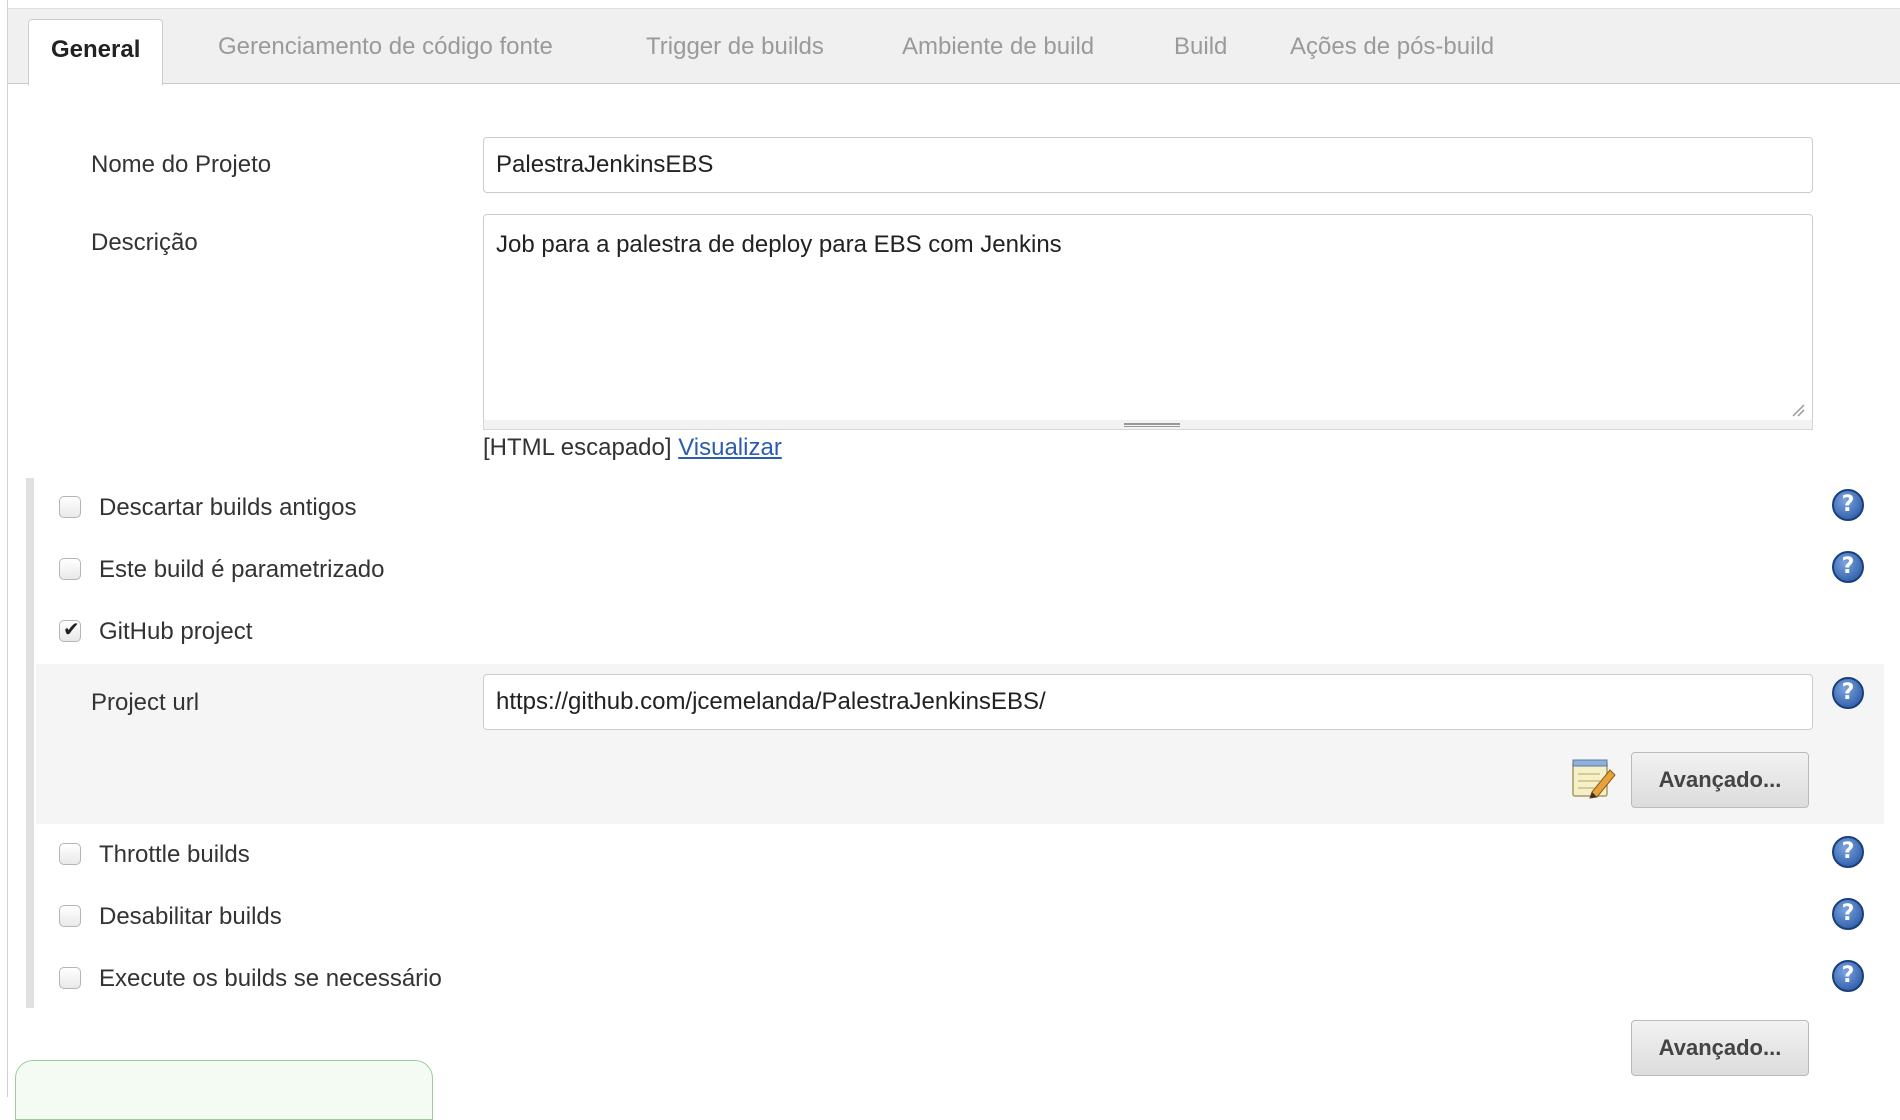  What do you see at coordinates (838, 3) in the screenshot?
I see `page-header-fragment` at bounding box center [838, 3].